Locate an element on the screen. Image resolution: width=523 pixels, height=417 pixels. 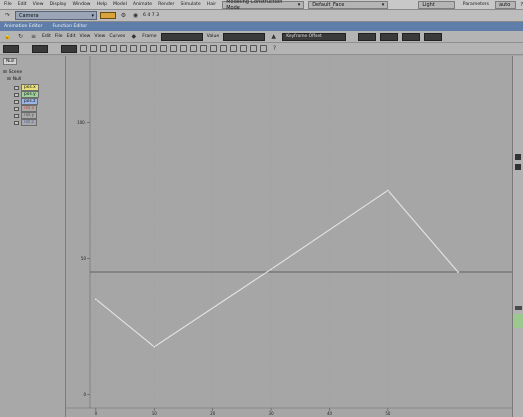
post-infinity-icon is located at coordinates (213, 48).